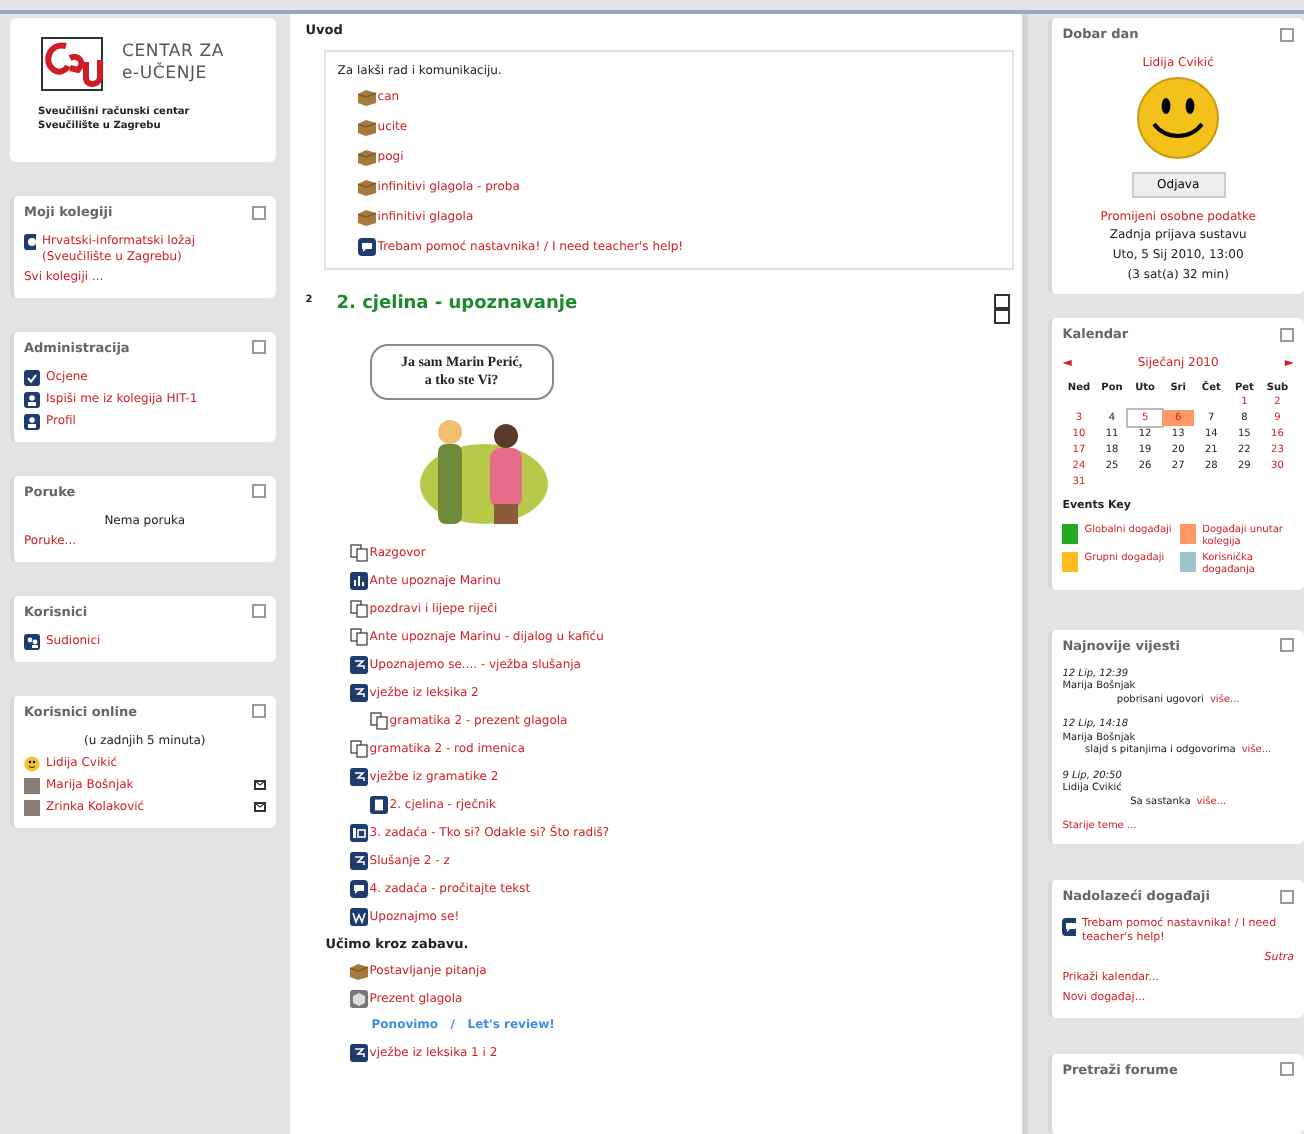  What do you see at coordinates (32, 641) in the screenshot?
I see `users-icon` at bounding box center [32, 641].